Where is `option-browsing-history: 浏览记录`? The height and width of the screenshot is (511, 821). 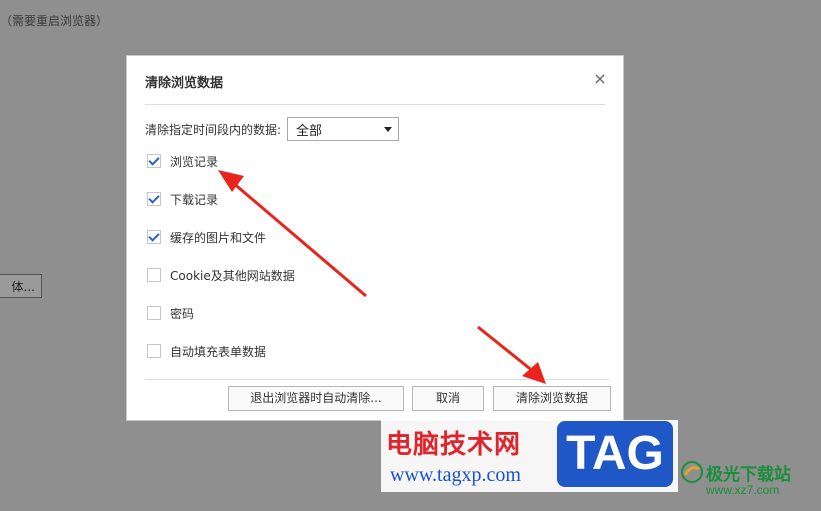
option-browsing-history: 浏览记录 is located at coordinates (182, 161).